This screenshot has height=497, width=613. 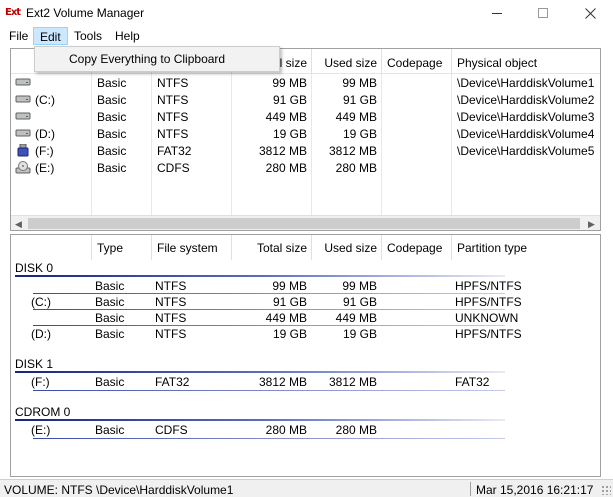 What do you see at coordinates (40, 382) in the screenshot?
I see `partition-name: (F:)` at bounding box center [40, 382].